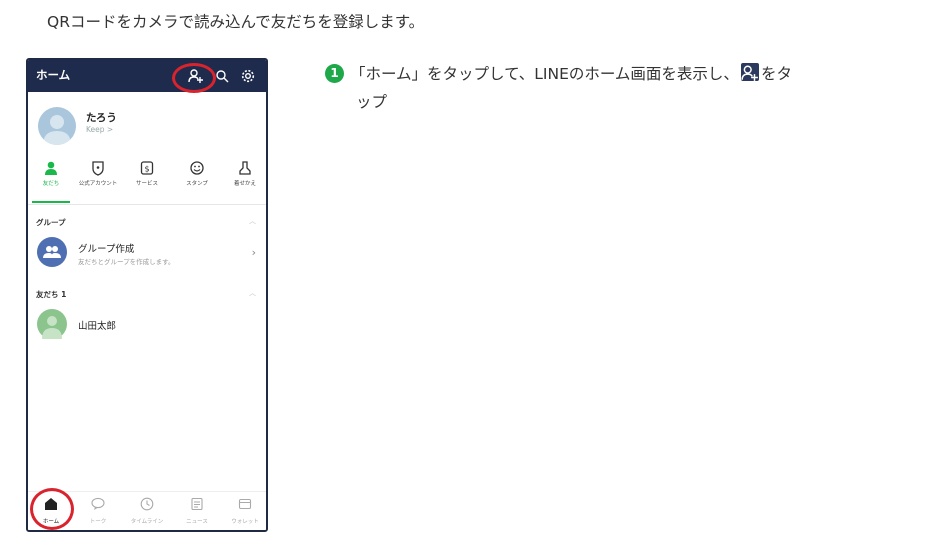 The image size is (940, 543). Describe the element at coordinates (52, 324) in the screenshot. I see `friend-avatar` at that location.